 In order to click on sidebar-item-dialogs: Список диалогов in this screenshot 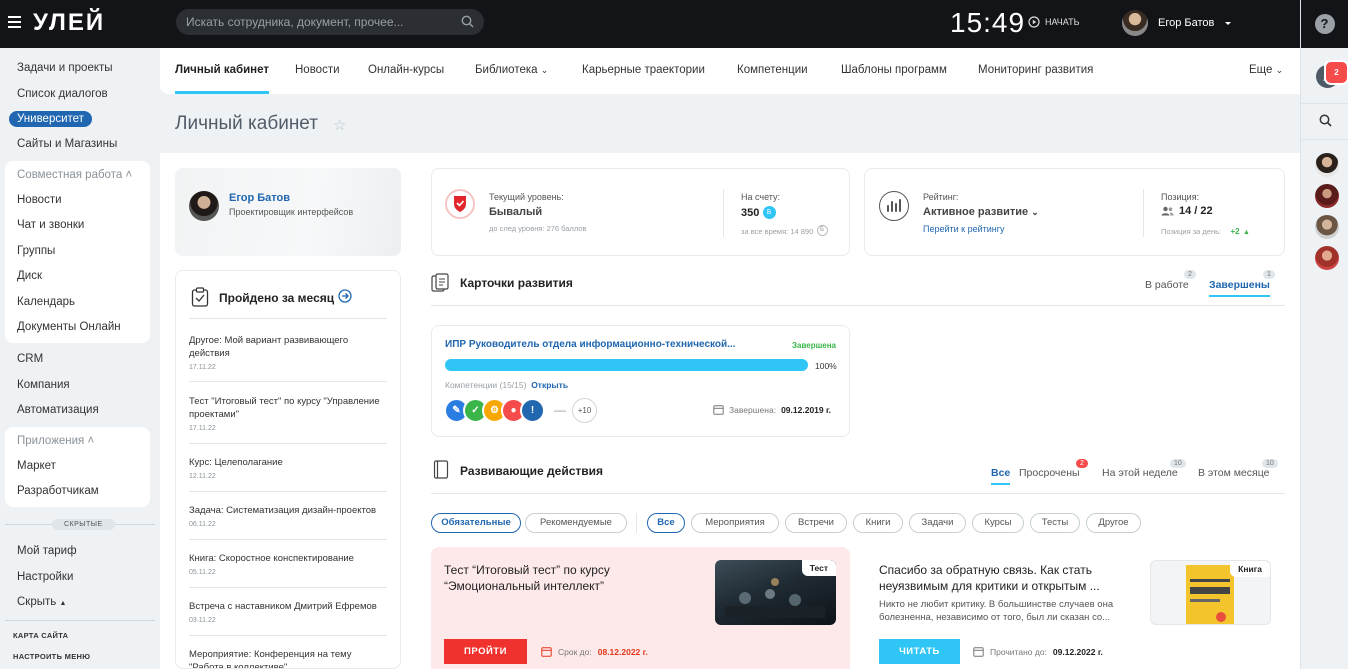, I will do `click(62, 94)`.